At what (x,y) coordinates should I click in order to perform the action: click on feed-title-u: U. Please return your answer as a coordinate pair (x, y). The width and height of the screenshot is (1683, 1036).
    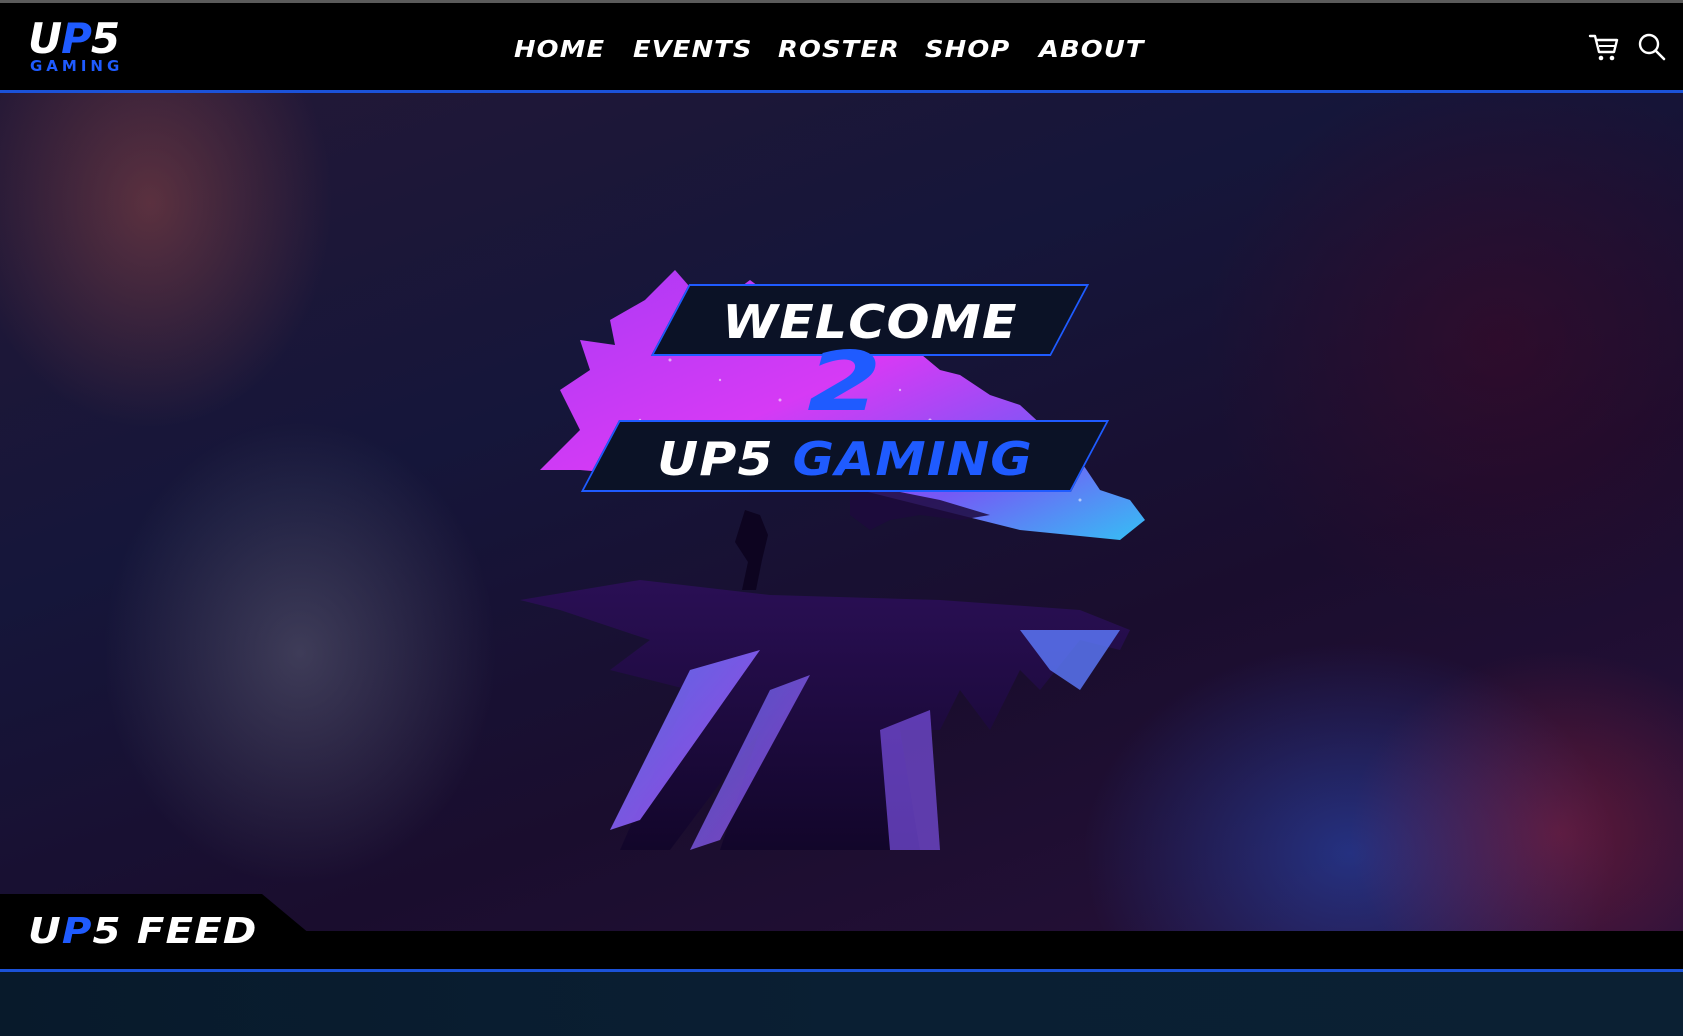
    Looking at the image, I should click on (45, 931).